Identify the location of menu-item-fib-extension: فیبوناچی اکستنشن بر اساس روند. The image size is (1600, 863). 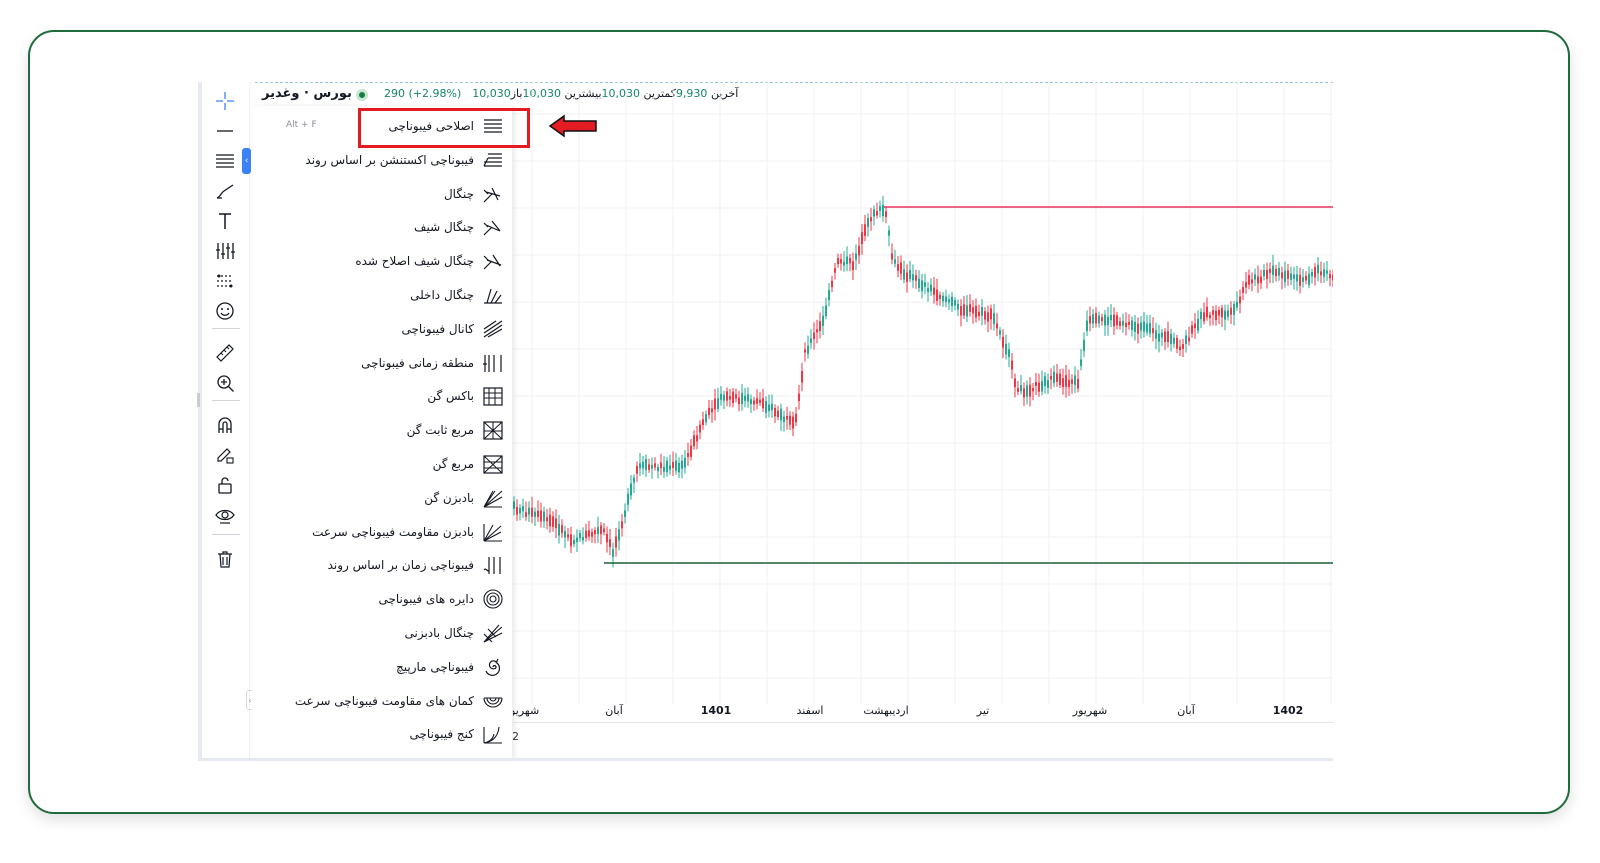
(405, 160).